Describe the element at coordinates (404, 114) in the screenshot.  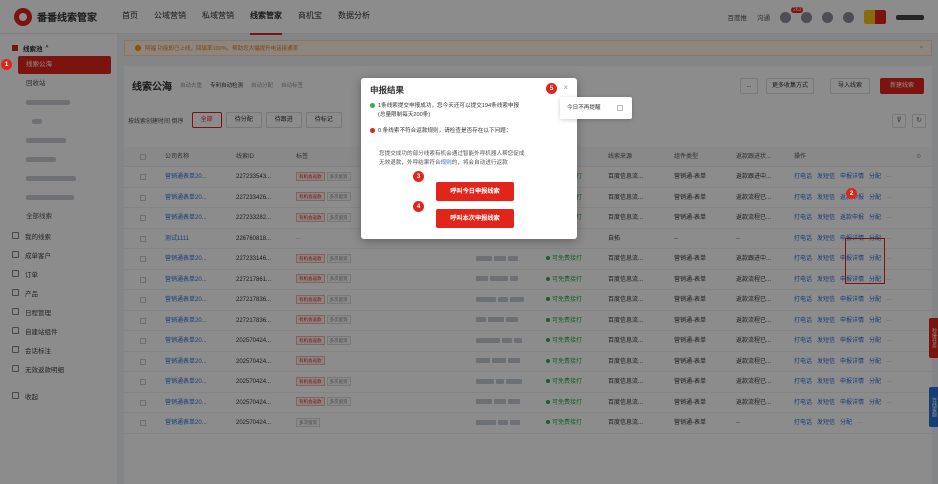
I see `success-line-2: (总量限制每天200条)` at that location.